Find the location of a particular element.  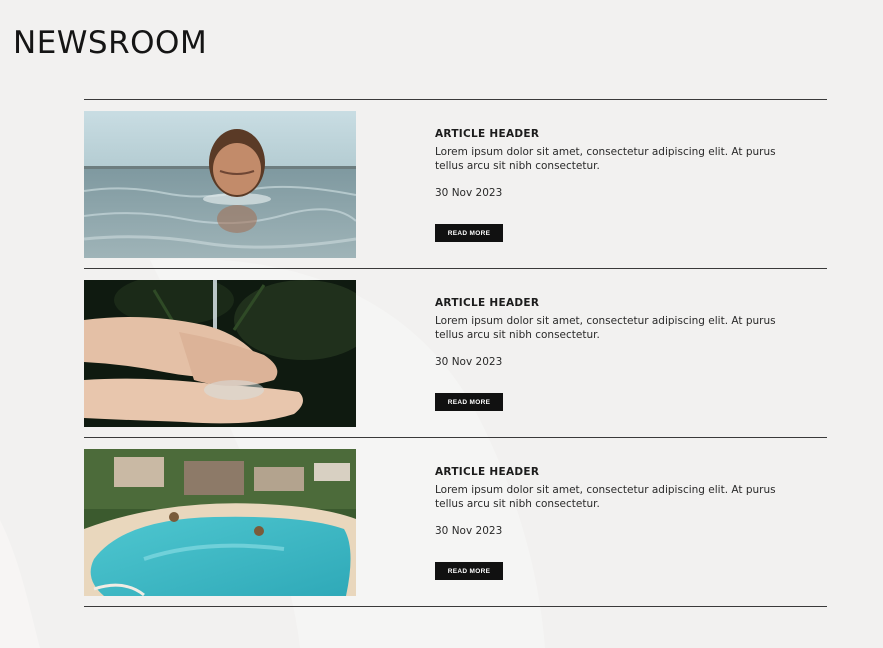

resort-pool-aerial-photo is located at coordinates (220, 522).